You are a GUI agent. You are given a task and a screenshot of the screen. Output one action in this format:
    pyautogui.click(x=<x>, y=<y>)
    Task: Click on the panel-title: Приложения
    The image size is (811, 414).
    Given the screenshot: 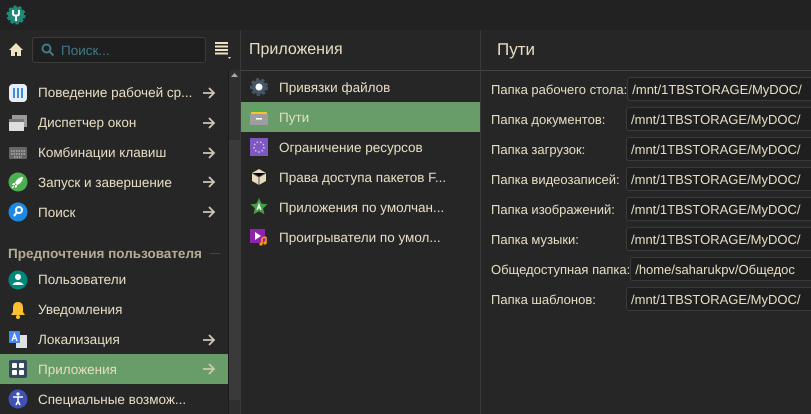 What is the action you would take?
    pyautogui.click(x=296, y=50)
    